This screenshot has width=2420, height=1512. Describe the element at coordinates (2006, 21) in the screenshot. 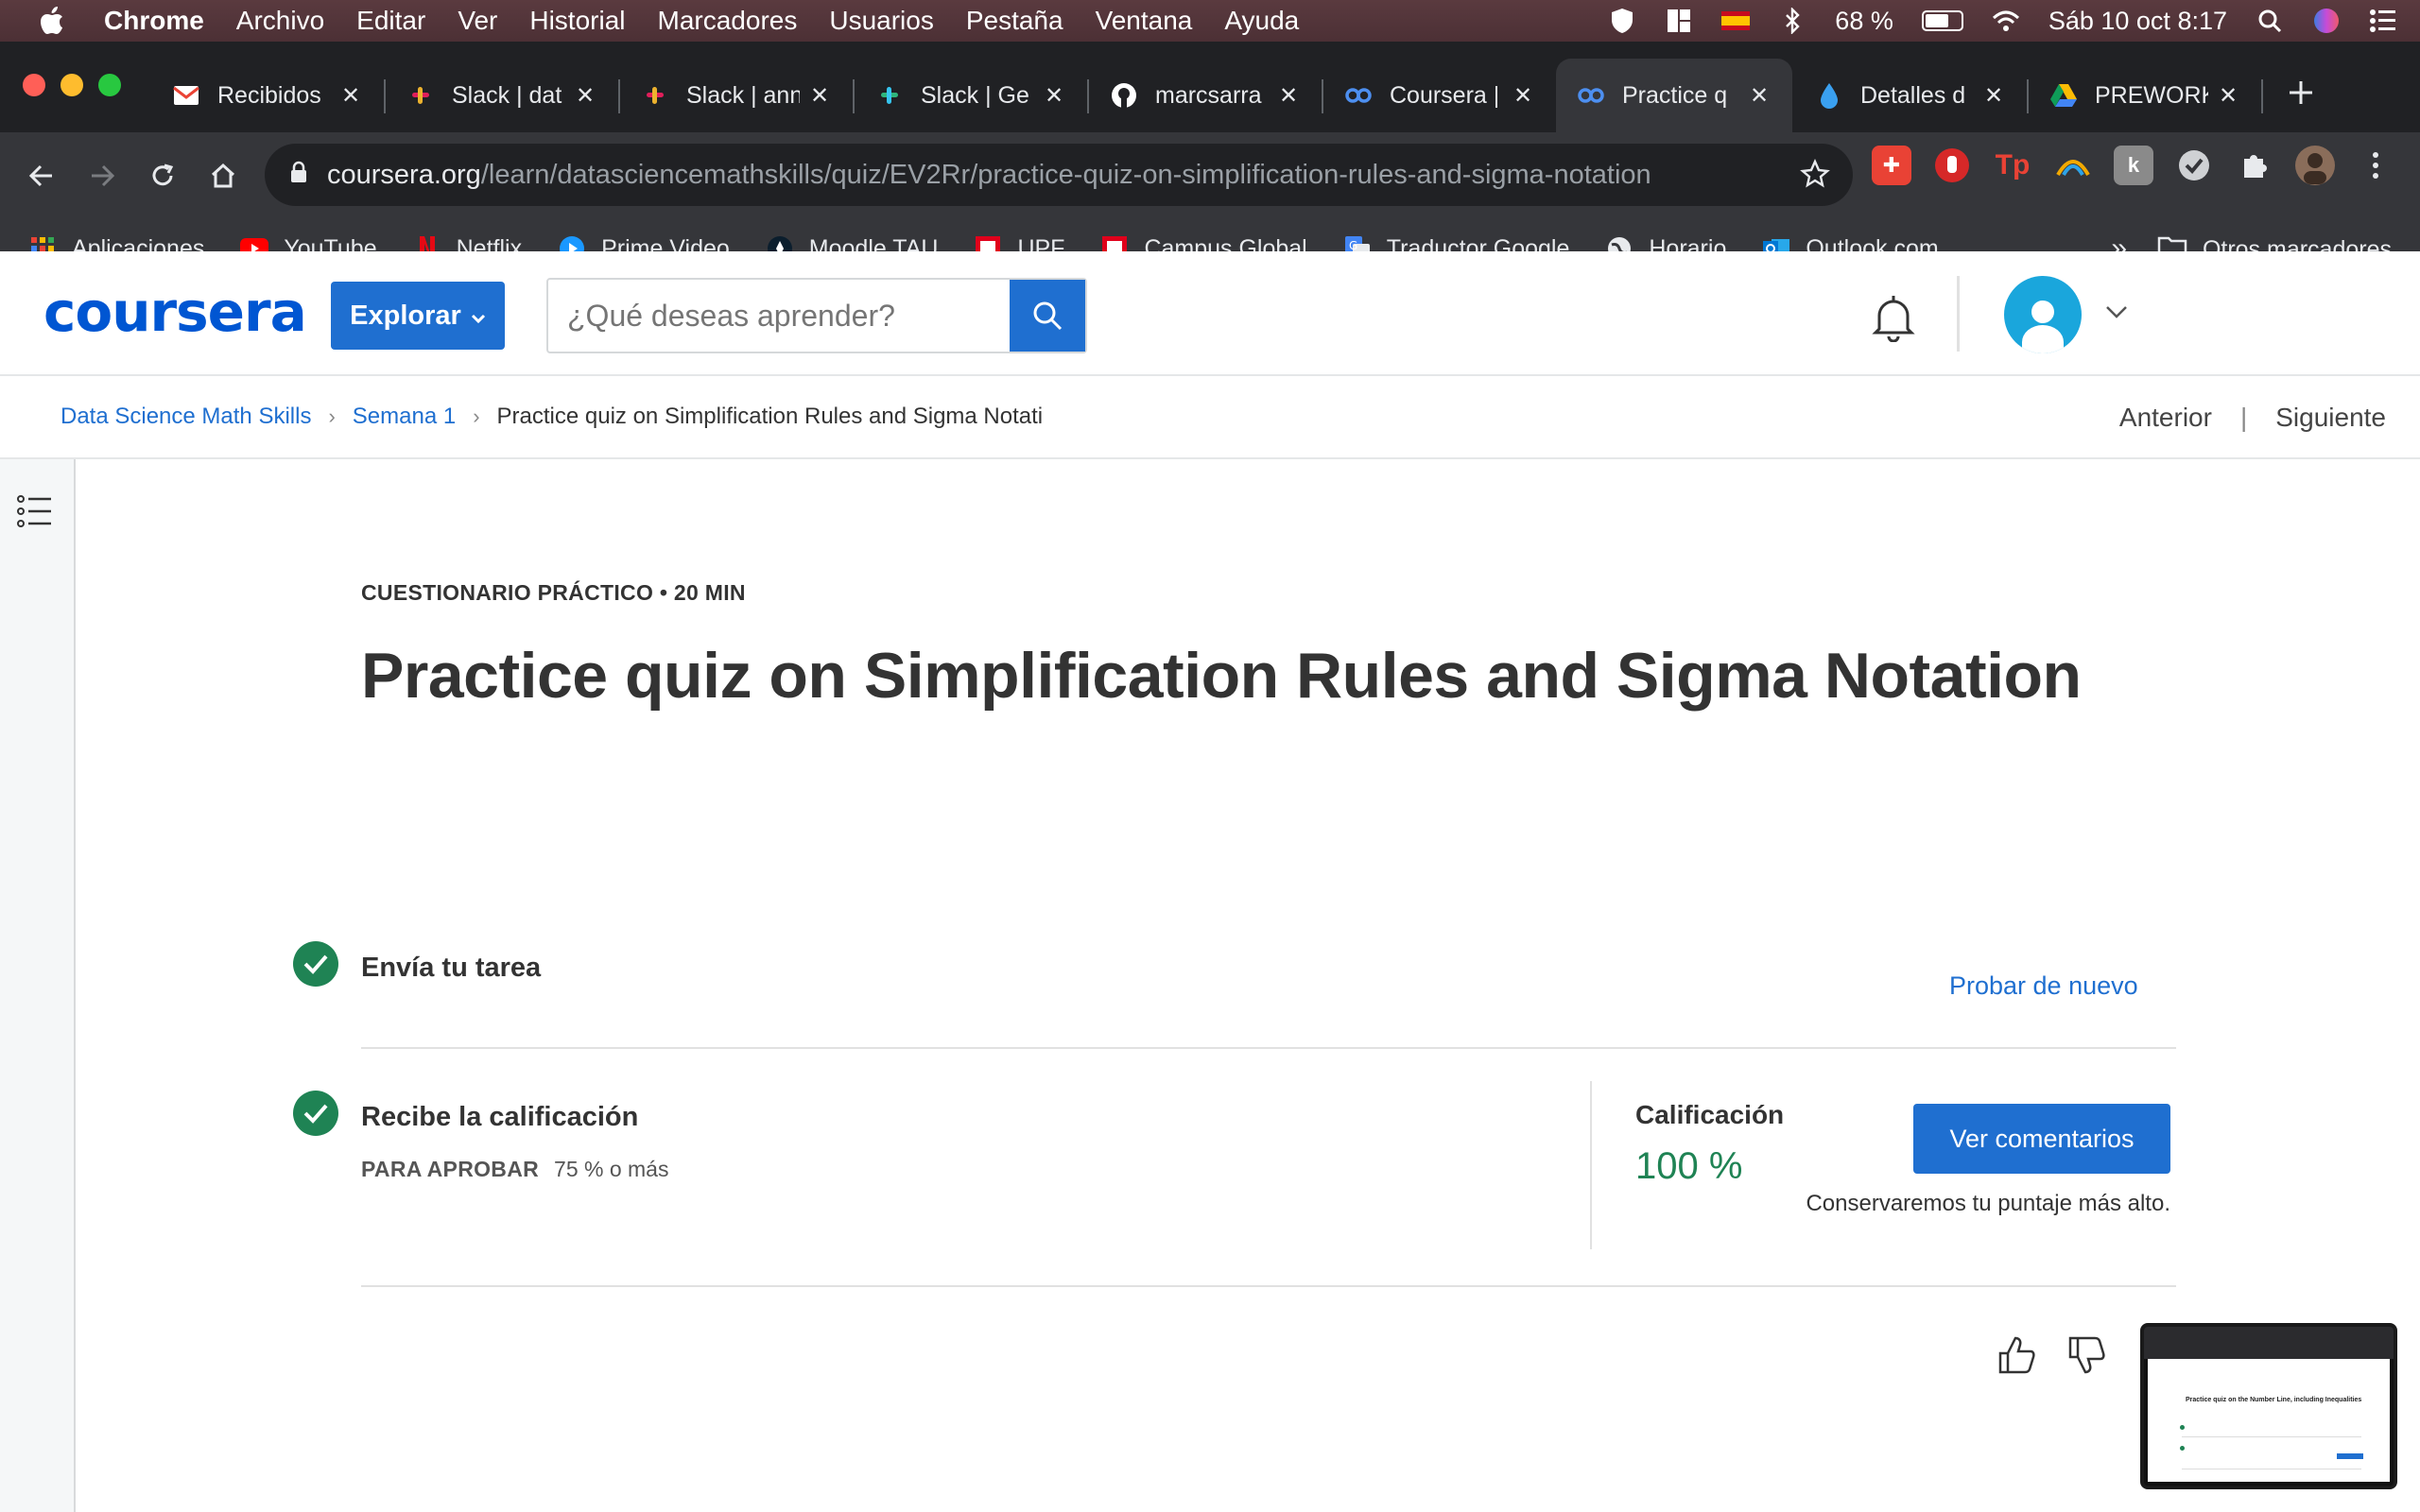

I see `wifi-icon` at that location.